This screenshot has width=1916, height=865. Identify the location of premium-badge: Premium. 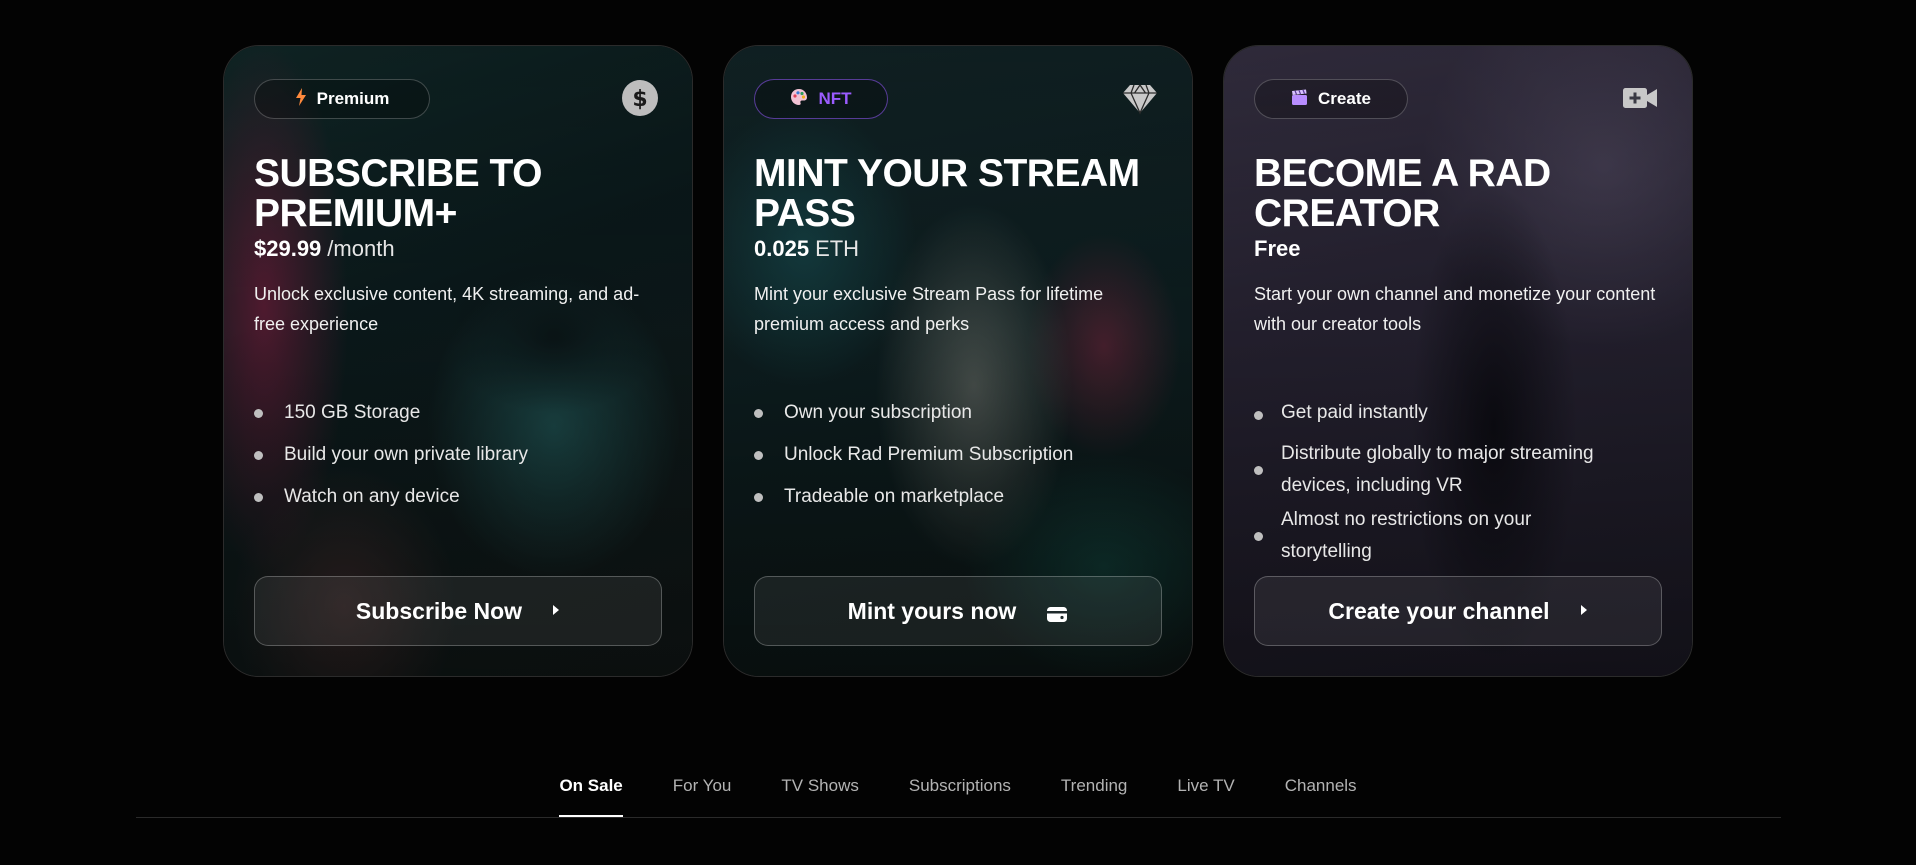
(342, 99).